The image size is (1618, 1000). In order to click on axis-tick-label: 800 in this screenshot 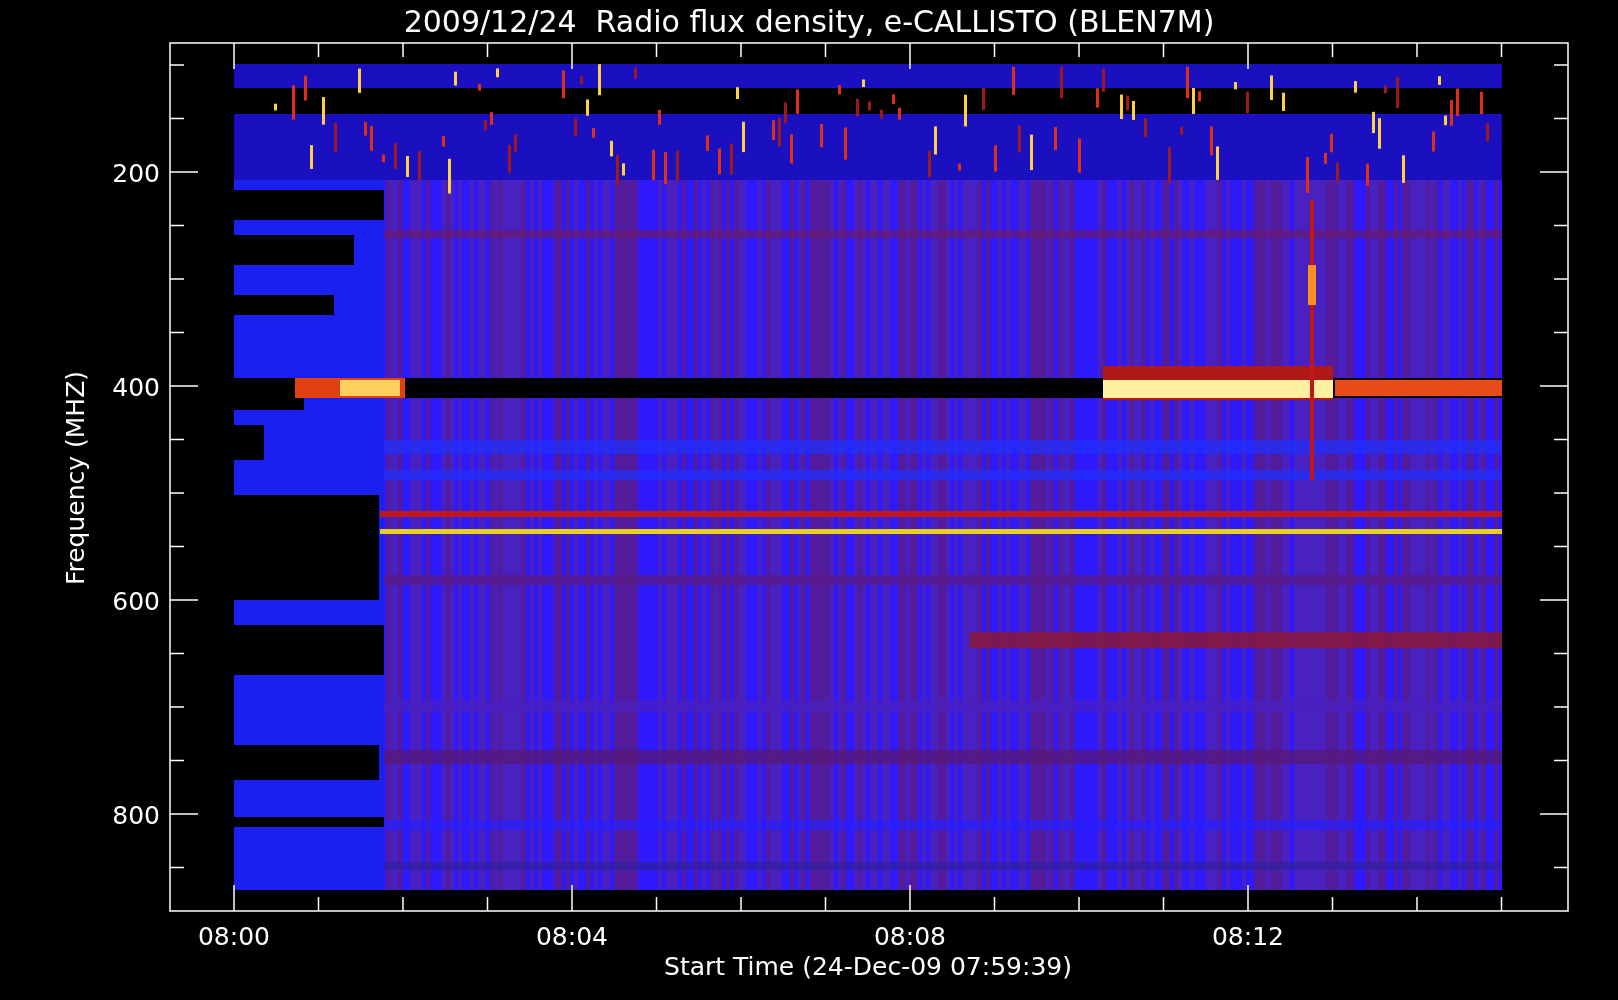, I will do `click(136, 815)`.